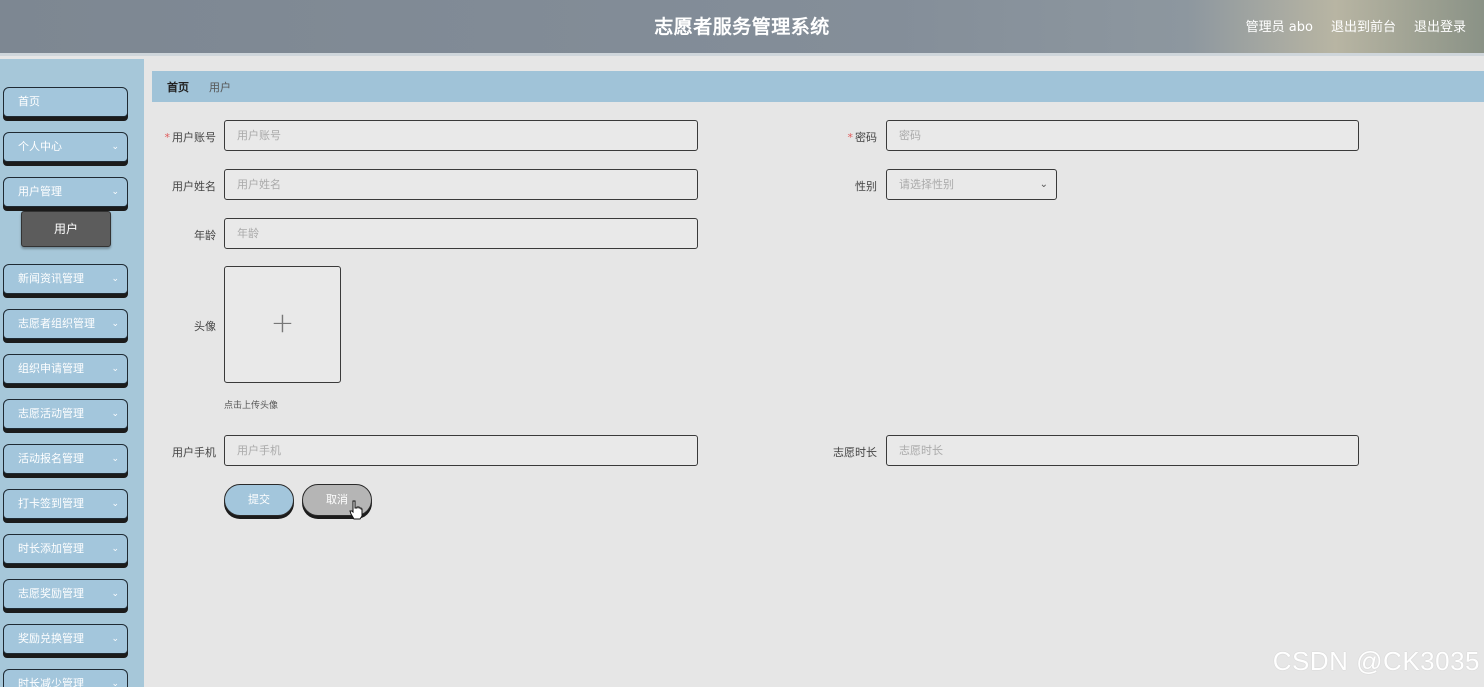 The width and height of the screenshot is (1484, 687). What do you see at coordinates (259, 500) in the screenshot?
I see `submit-button: 提交` at bounding box center [259, 500].